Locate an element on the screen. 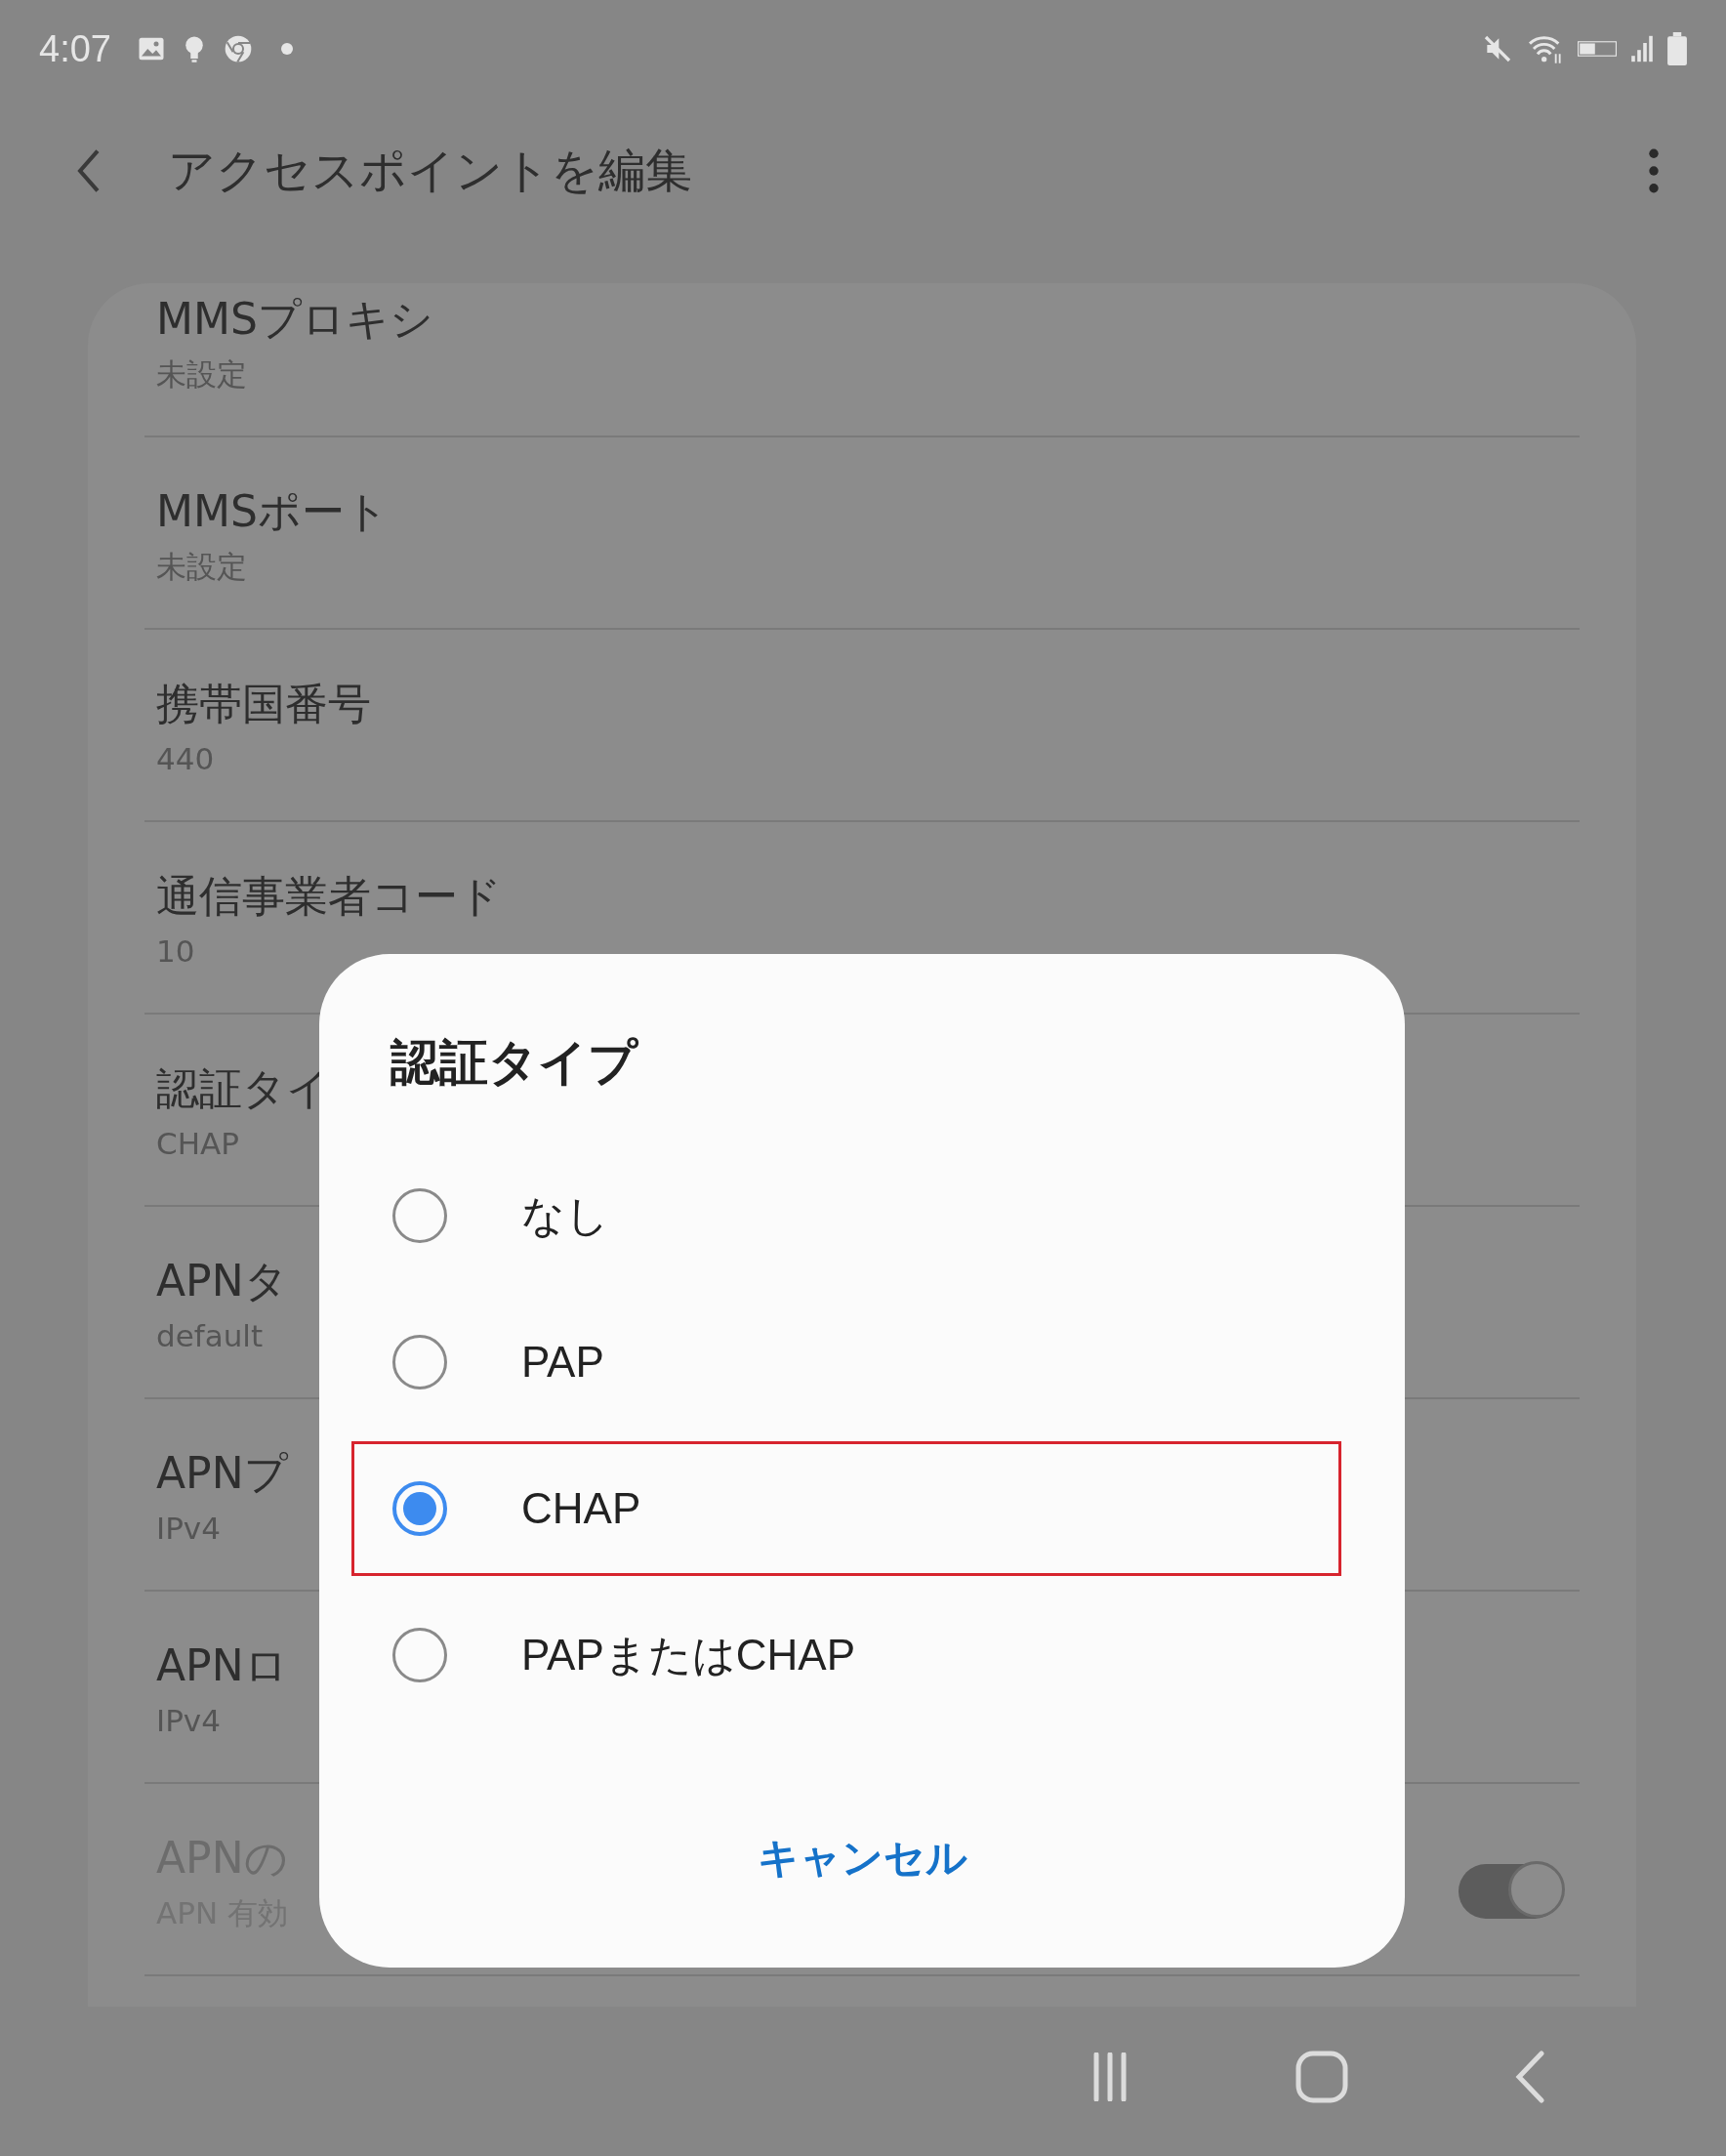 Image resolution: width=1726 pixels, height=2156 pixels. setting-title: APNプ is located at coordinates (222, 1473).